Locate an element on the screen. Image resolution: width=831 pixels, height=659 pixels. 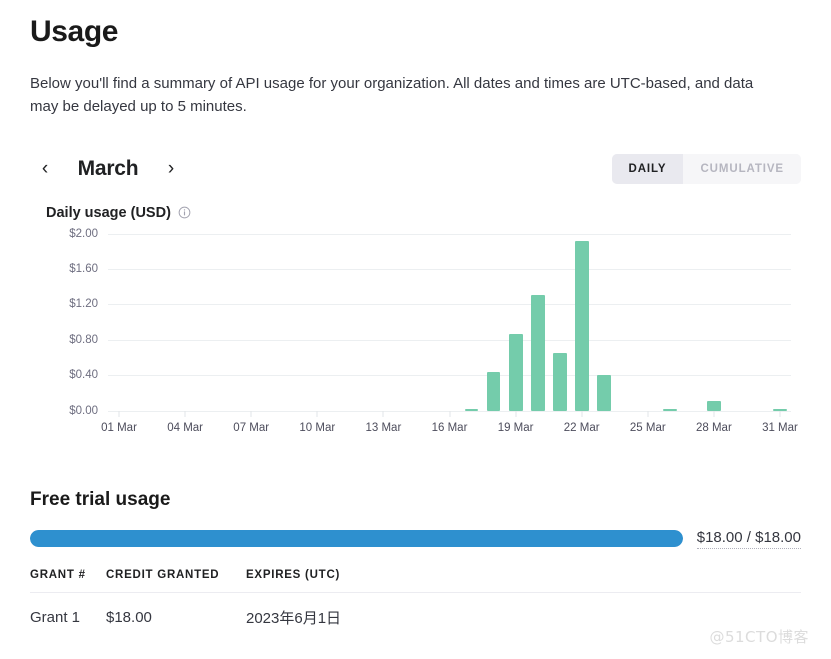
x-axis-tick-label: 31 Mar is located at coordinates (780, 427).